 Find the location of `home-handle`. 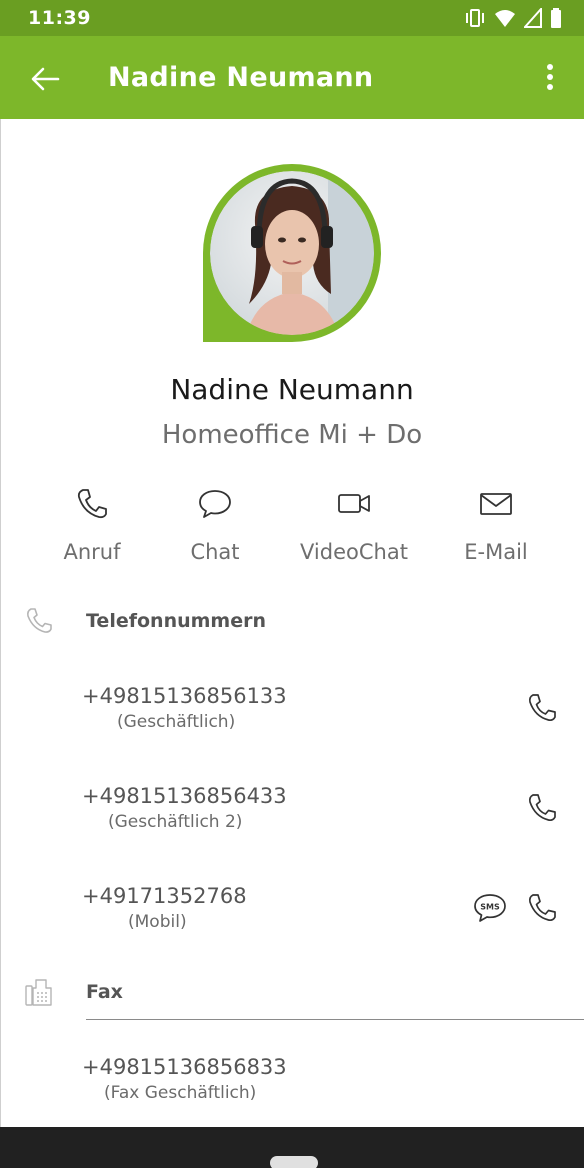

home-handle is located at coordinates (294, 1162).